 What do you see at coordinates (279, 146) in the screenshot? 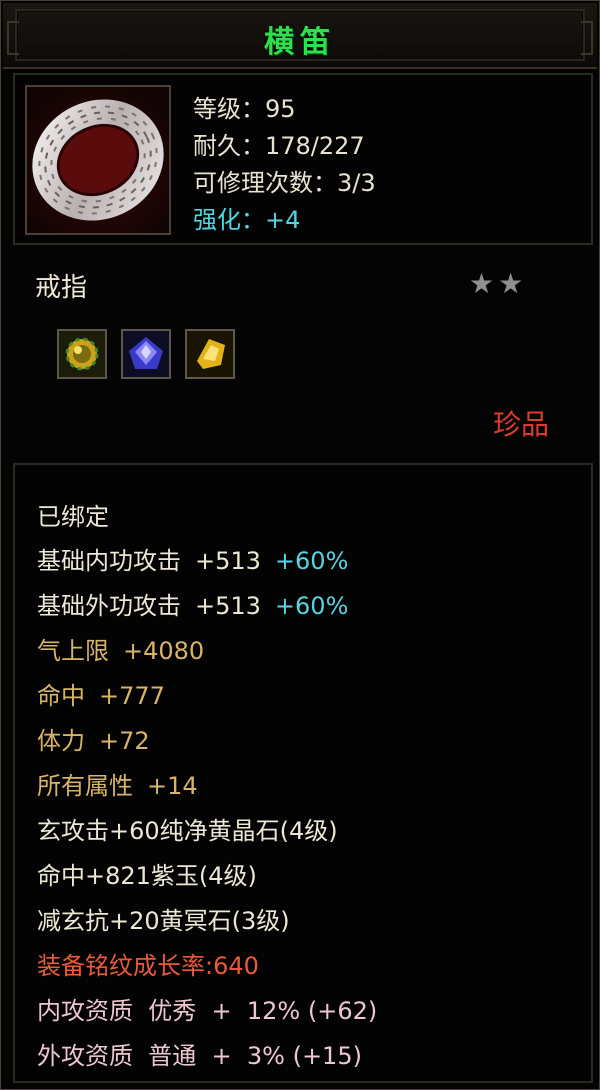
I see `item-durability: 耐久：178/227` at bounding box center [279, 146].